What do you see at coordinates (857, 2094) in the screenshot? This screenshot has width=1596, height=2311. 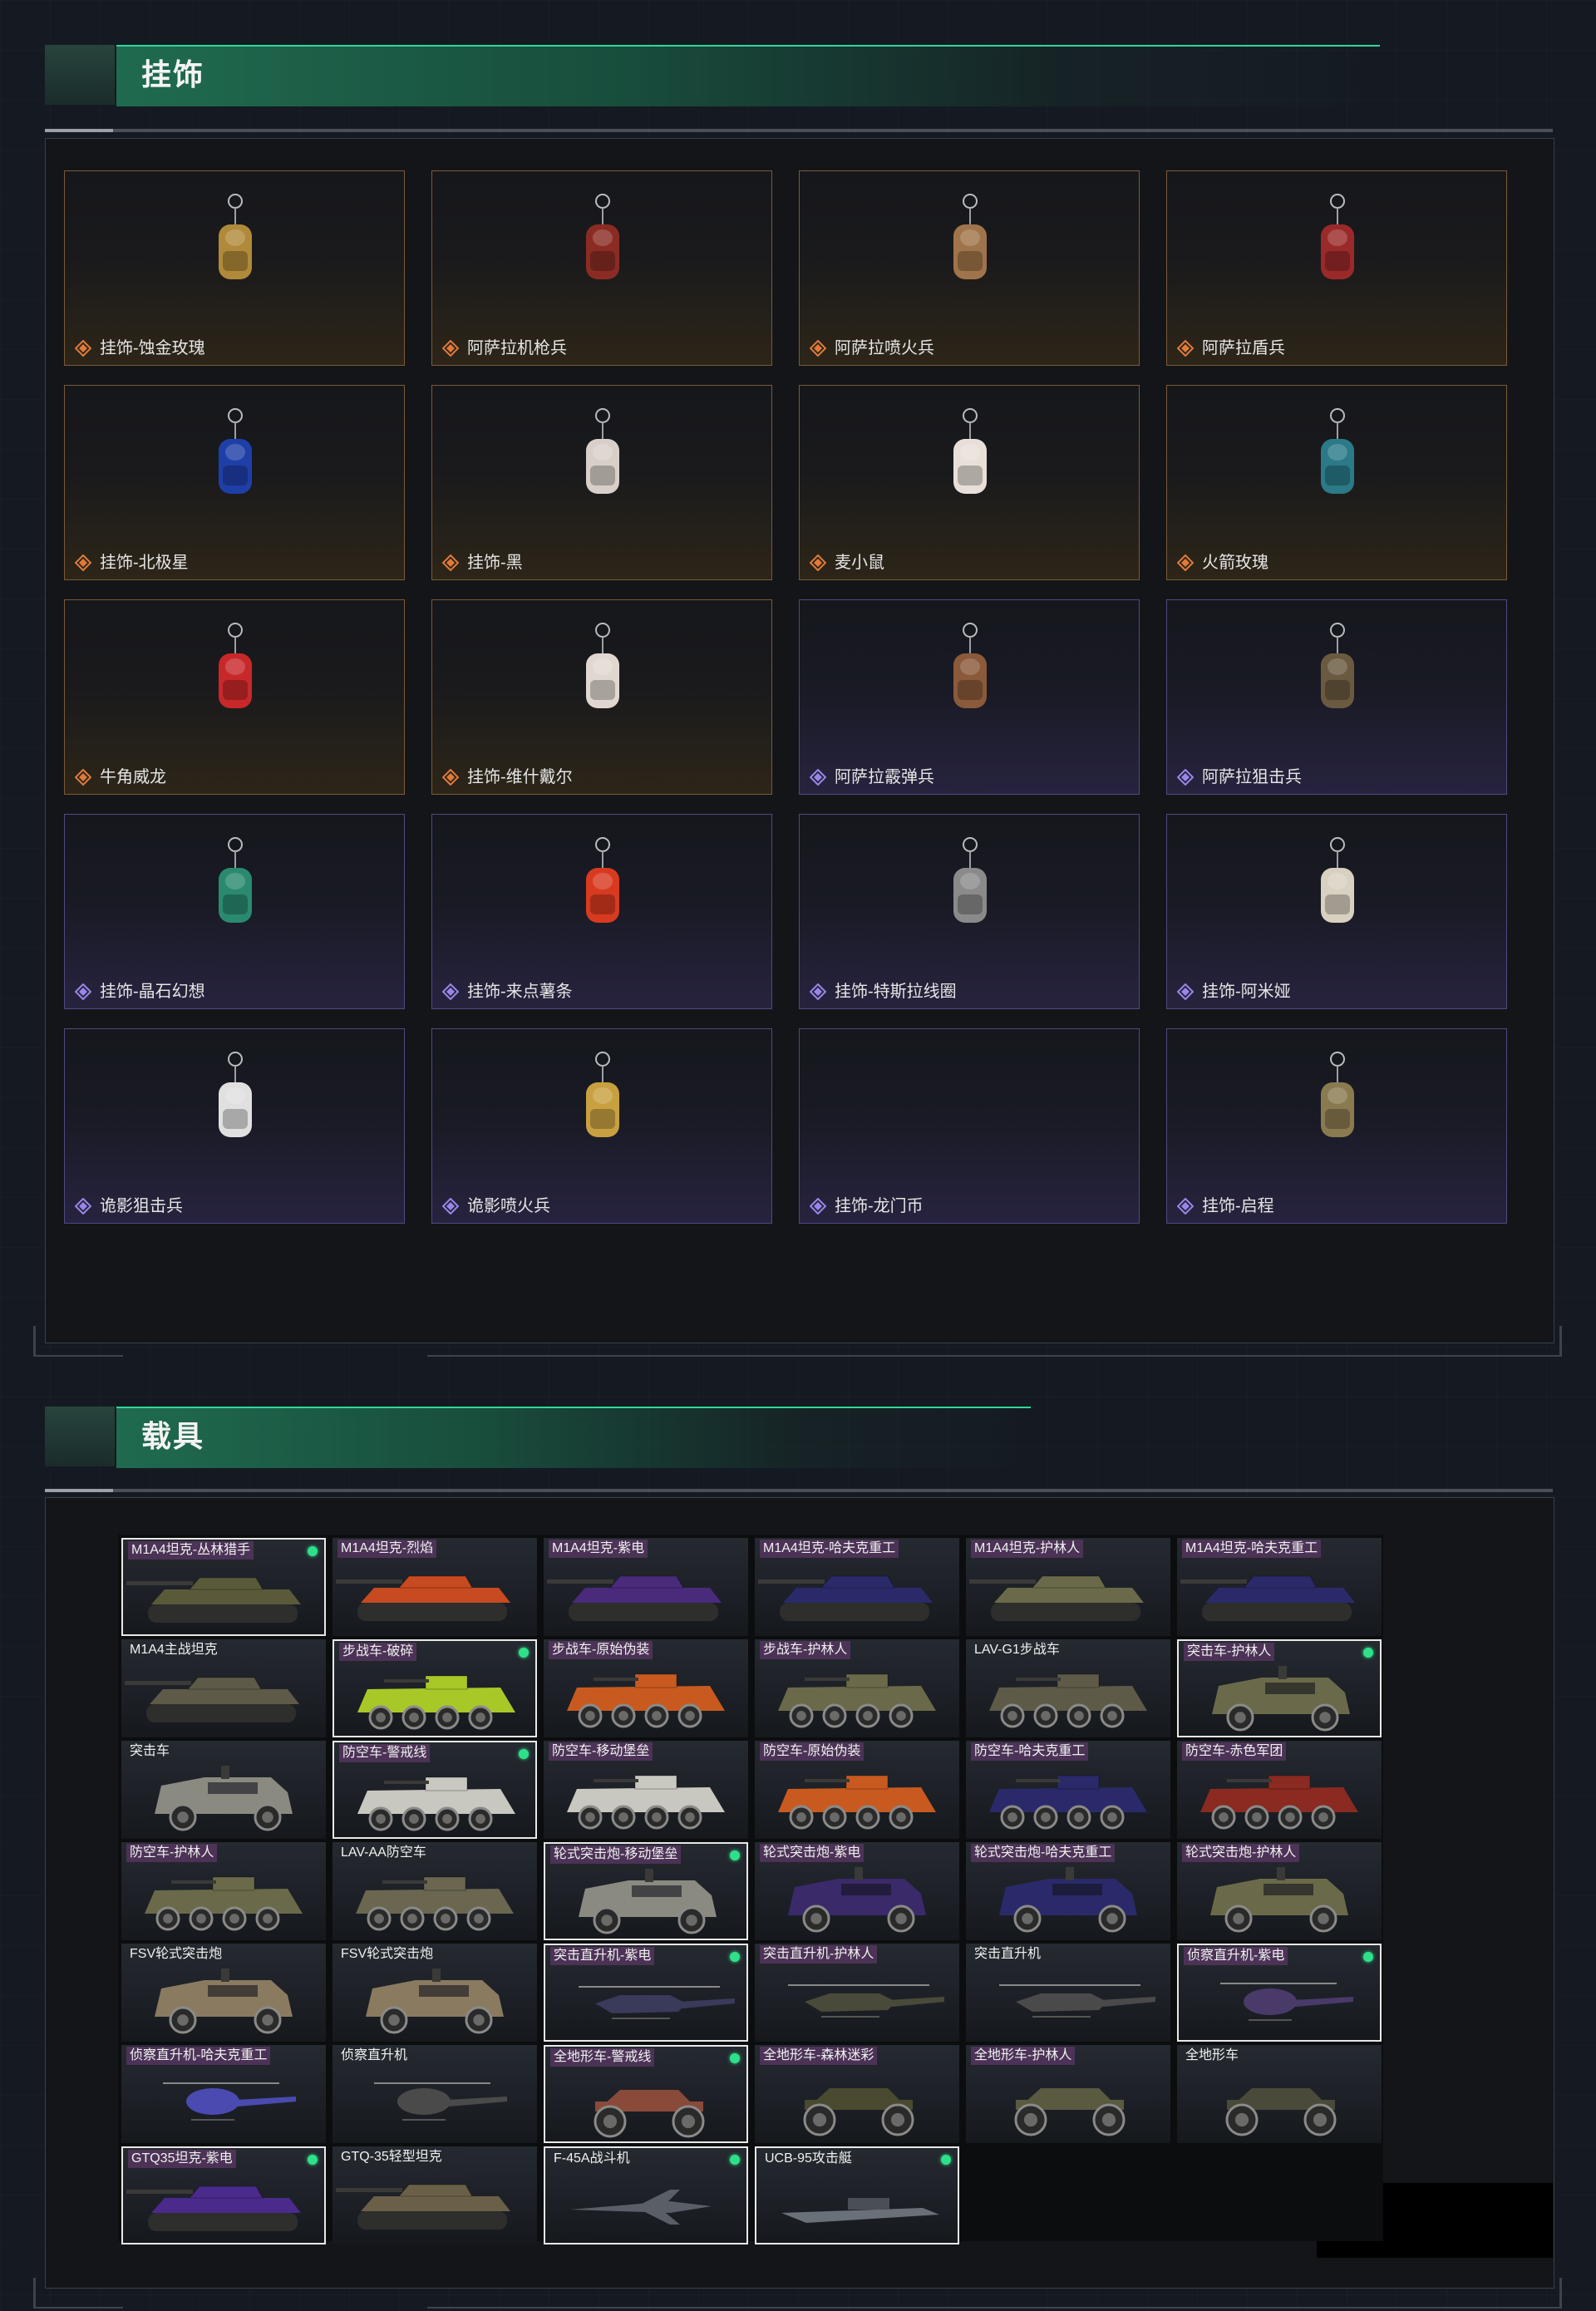 I see `vehicle-card: 全地形车-森林迷彩` at bounding box center [857, 2094].